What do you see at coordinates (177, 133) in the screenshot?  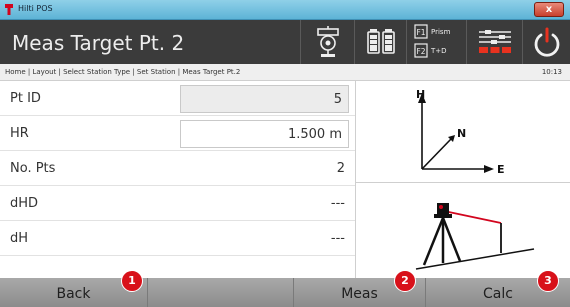 I see `row-hr: HR 1.500 m` at bounding box center [177, 133].